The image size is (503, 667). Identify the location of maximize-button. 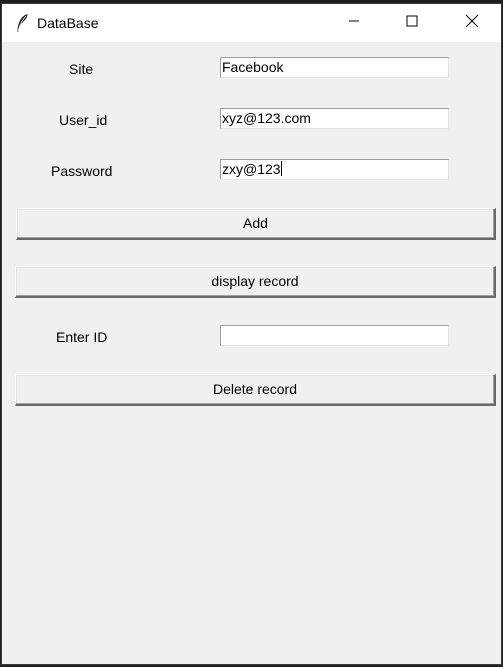
(412, 23).